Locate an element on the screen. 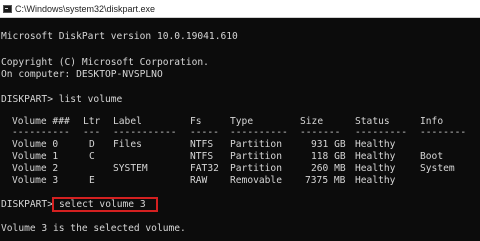 This screenshot has height=241, width=480. size-cell: 260 MB is located at coordinates (328, 168).